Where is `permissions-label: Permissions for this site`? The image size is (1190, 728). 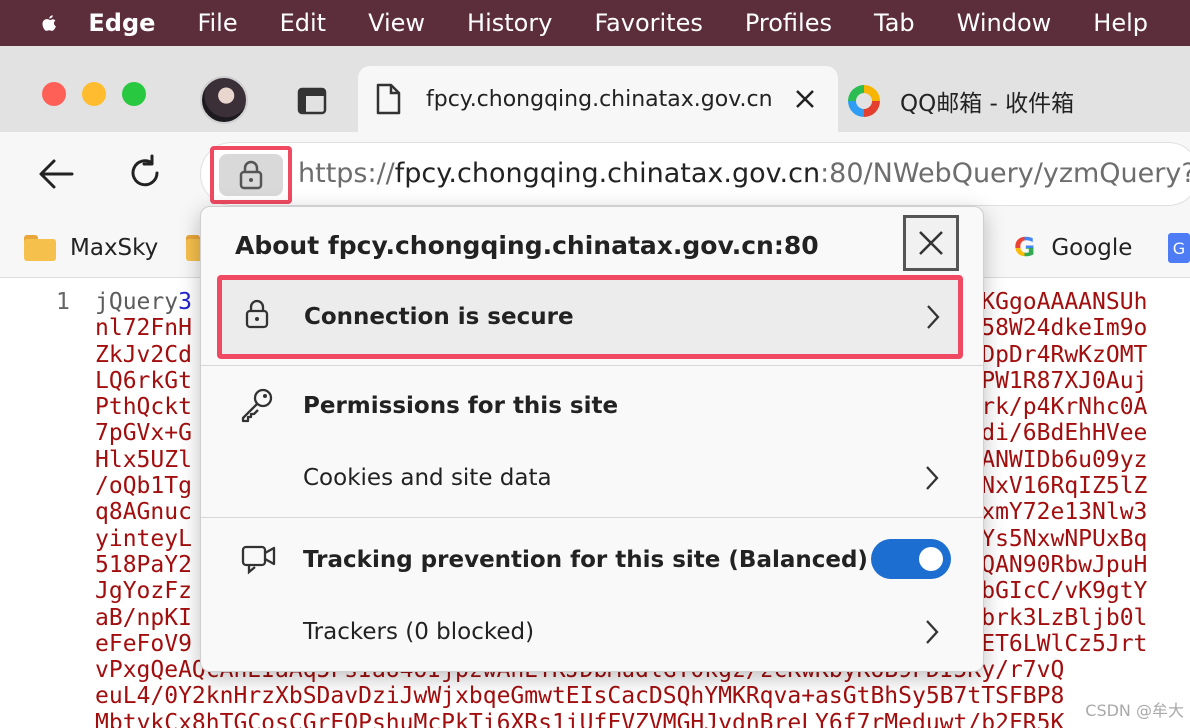 permissions-label: Permissions for this site is located at coordinates (460, 406).